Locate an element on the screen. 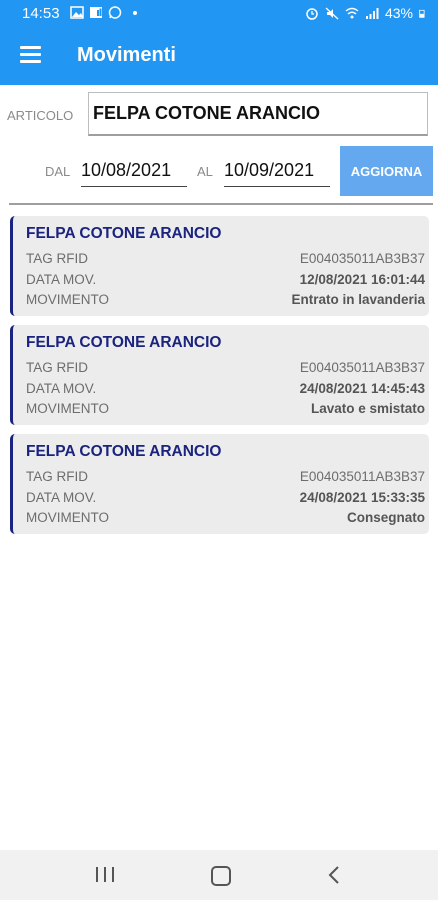 Image resolution: width=438 pixels, height=900 pixels. status-right: 43% is located at coordinates (366, 13).